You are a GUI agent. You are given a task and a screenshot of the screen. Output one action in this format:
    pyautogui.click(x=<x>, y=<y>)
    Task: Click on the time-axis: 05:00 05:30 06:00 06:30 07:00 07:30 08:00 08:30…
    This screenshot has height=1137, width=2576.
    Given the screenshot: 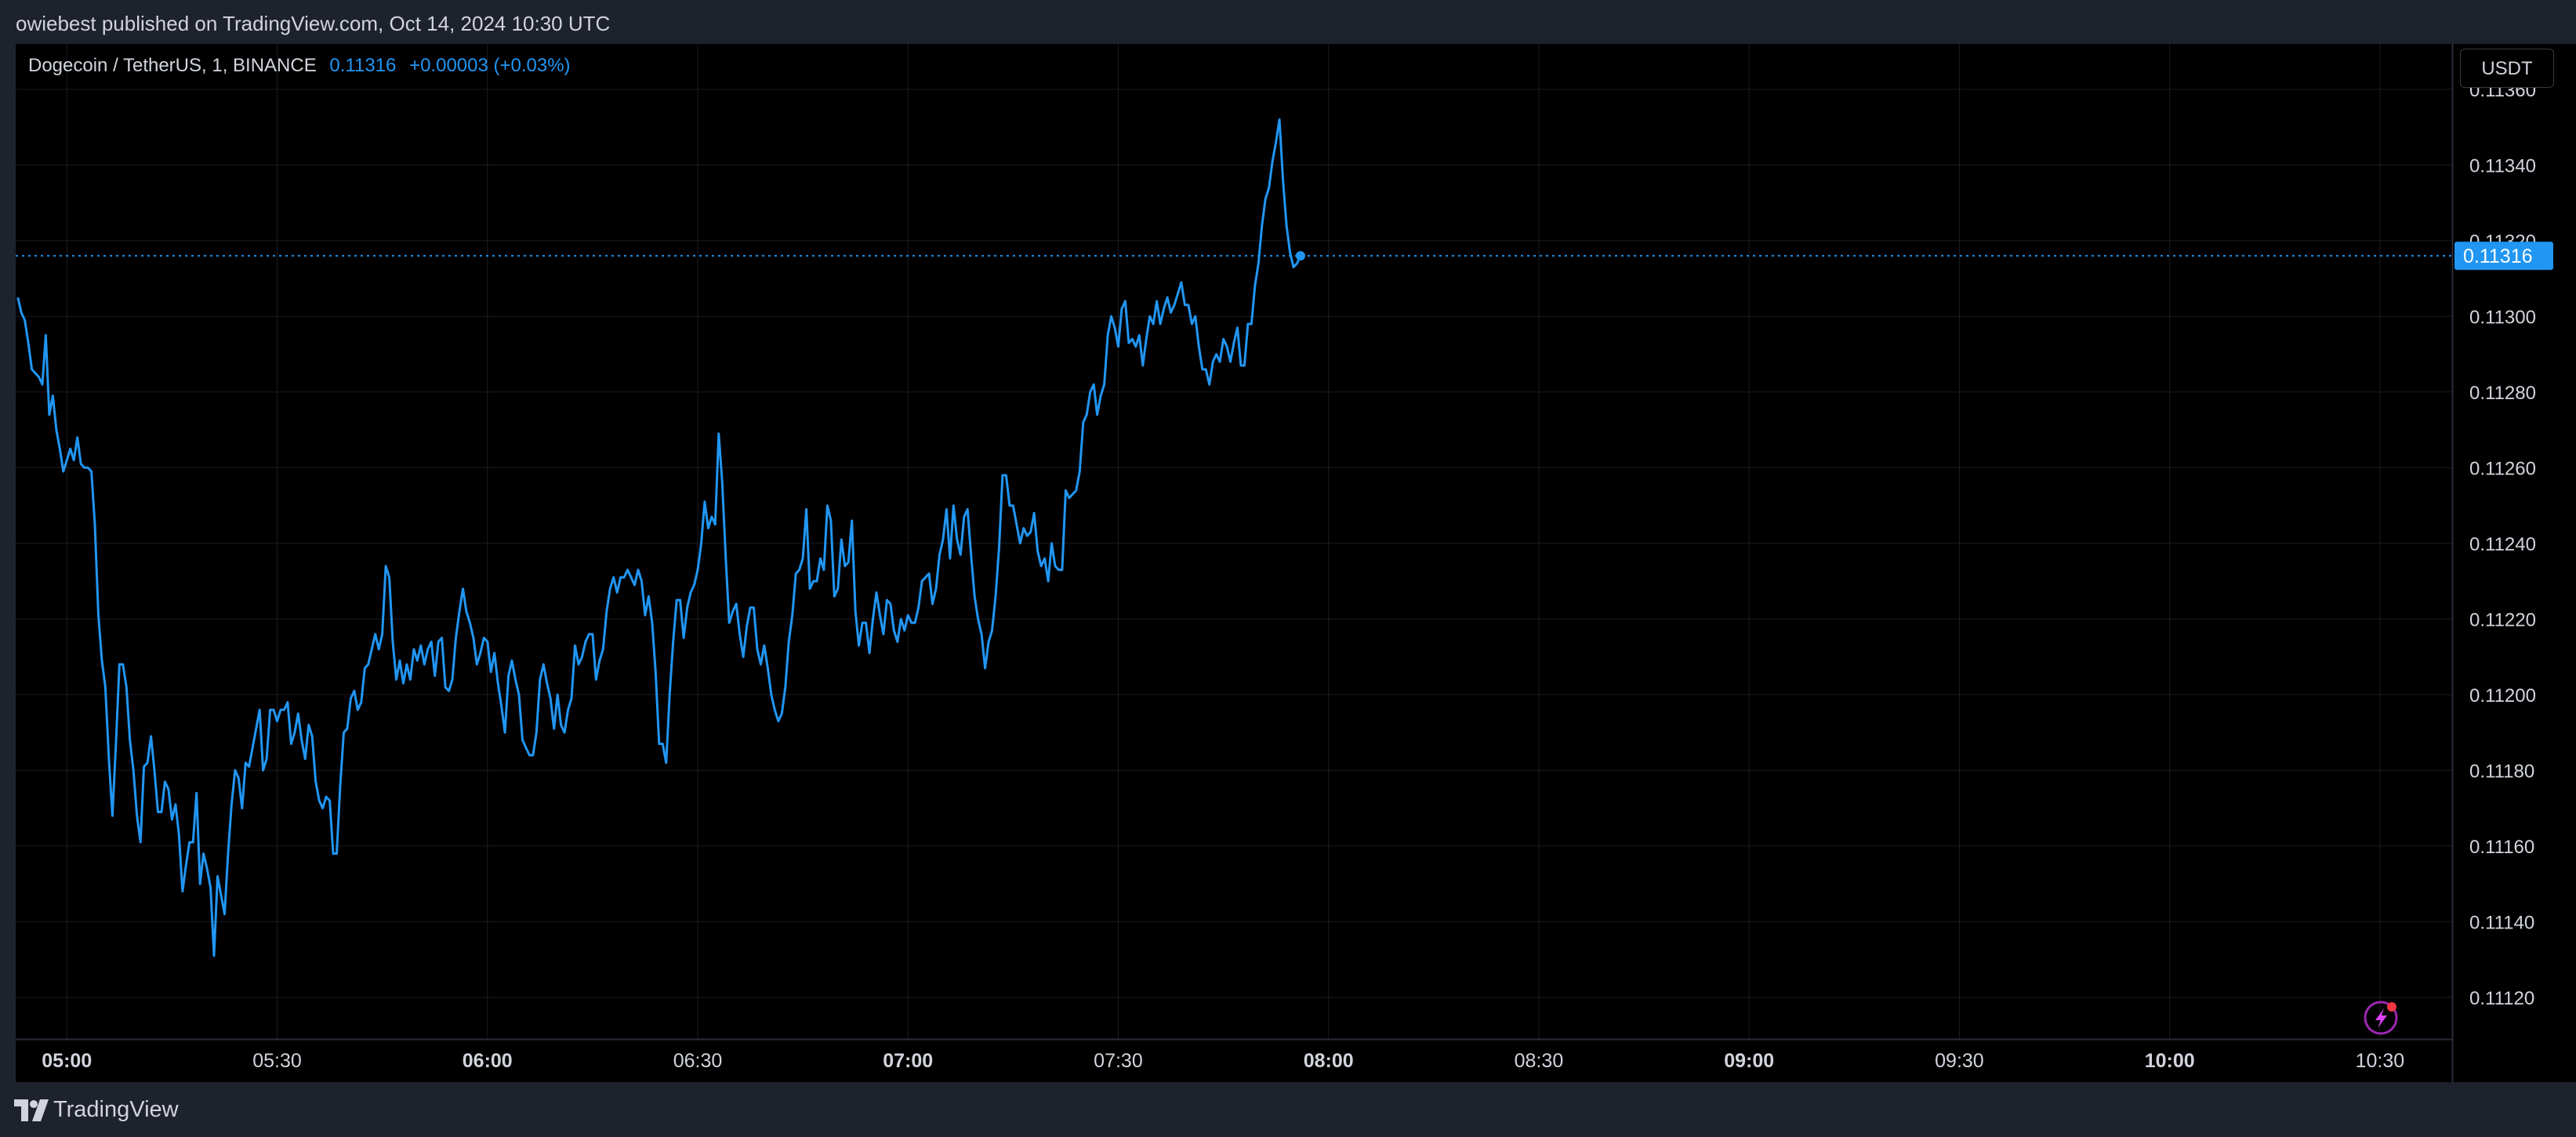 What is the action you would take?
    pyautogui.click(x=1223, y=1061)
    